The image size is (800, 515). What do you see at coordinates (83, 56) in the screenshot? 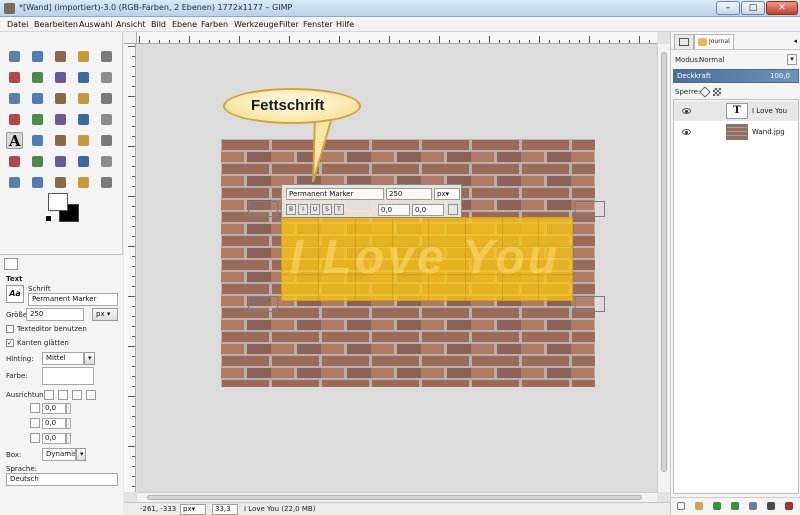
I see `fuzzy-select-tool-icon` at bounding box center [83, 56].